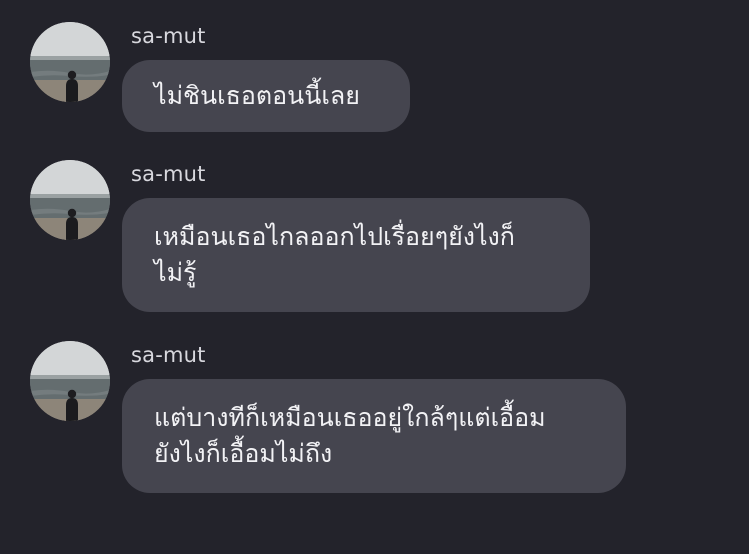 This screenshot has height=554, width=749. Describe the element at coordinates (257, 95) in the screenshot. I see `message-text: ไม่ชินเธอตอนนี้เลย` at that location.